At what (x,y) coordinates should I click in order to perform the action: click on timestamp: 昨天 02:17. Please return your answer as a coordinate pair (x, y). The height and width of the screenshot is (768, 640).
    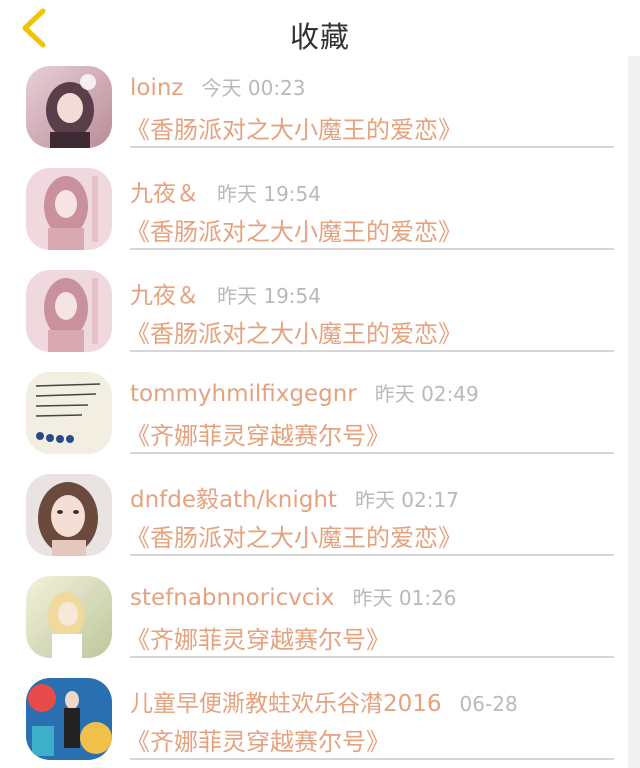
    Looking at the image, I should click on (406, 500).